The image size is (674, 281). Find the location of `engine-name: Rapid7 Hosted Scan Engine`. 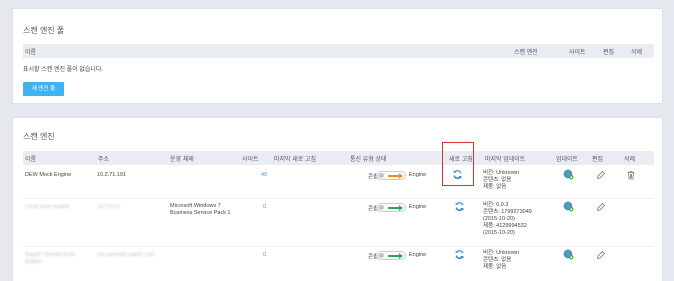

engine-name: Rapid7 Hosted Scan Engine is located at coordinates (50, 258).